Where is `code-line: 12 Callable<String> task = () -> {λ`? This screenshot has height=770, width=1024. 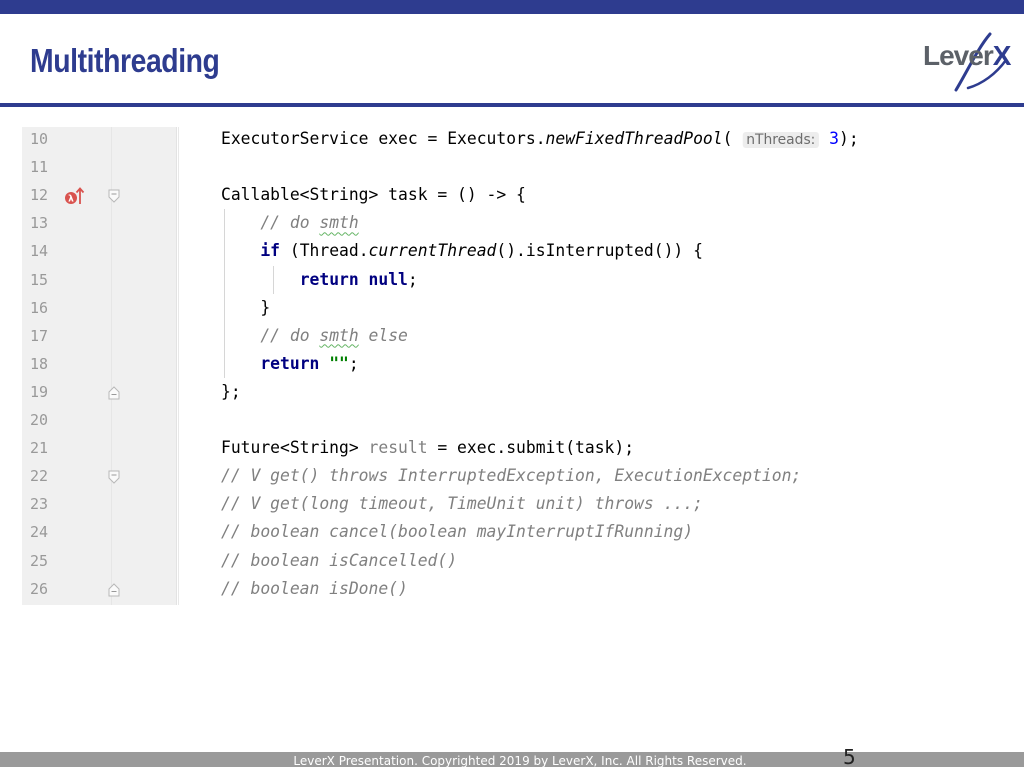
code-line: 12 Callable<String> task = () -> {λ is located at coordinates (512, 197).